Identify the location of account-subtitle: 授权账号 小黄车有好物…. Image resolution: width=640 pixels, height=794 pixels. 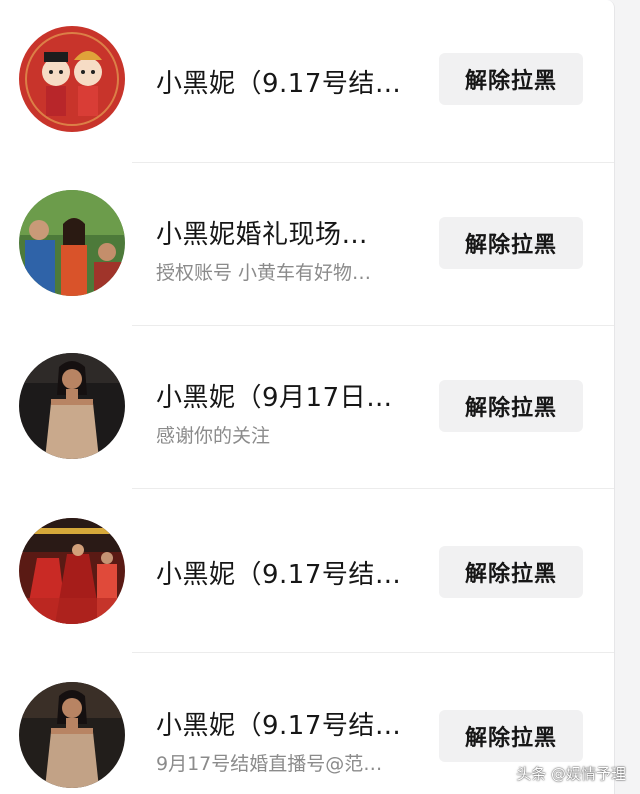
(264, 273).